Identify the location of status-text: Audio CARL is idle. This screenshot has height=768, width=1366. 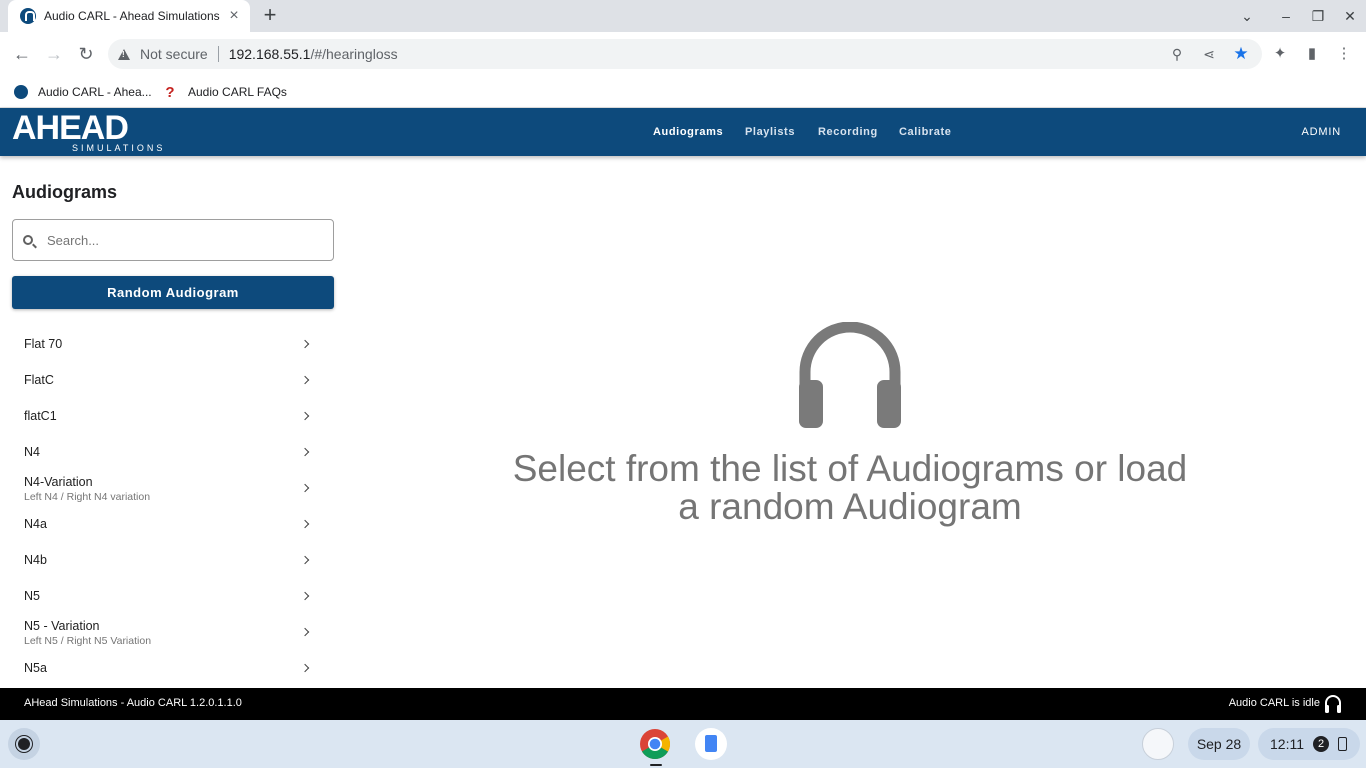
(1274, 703).